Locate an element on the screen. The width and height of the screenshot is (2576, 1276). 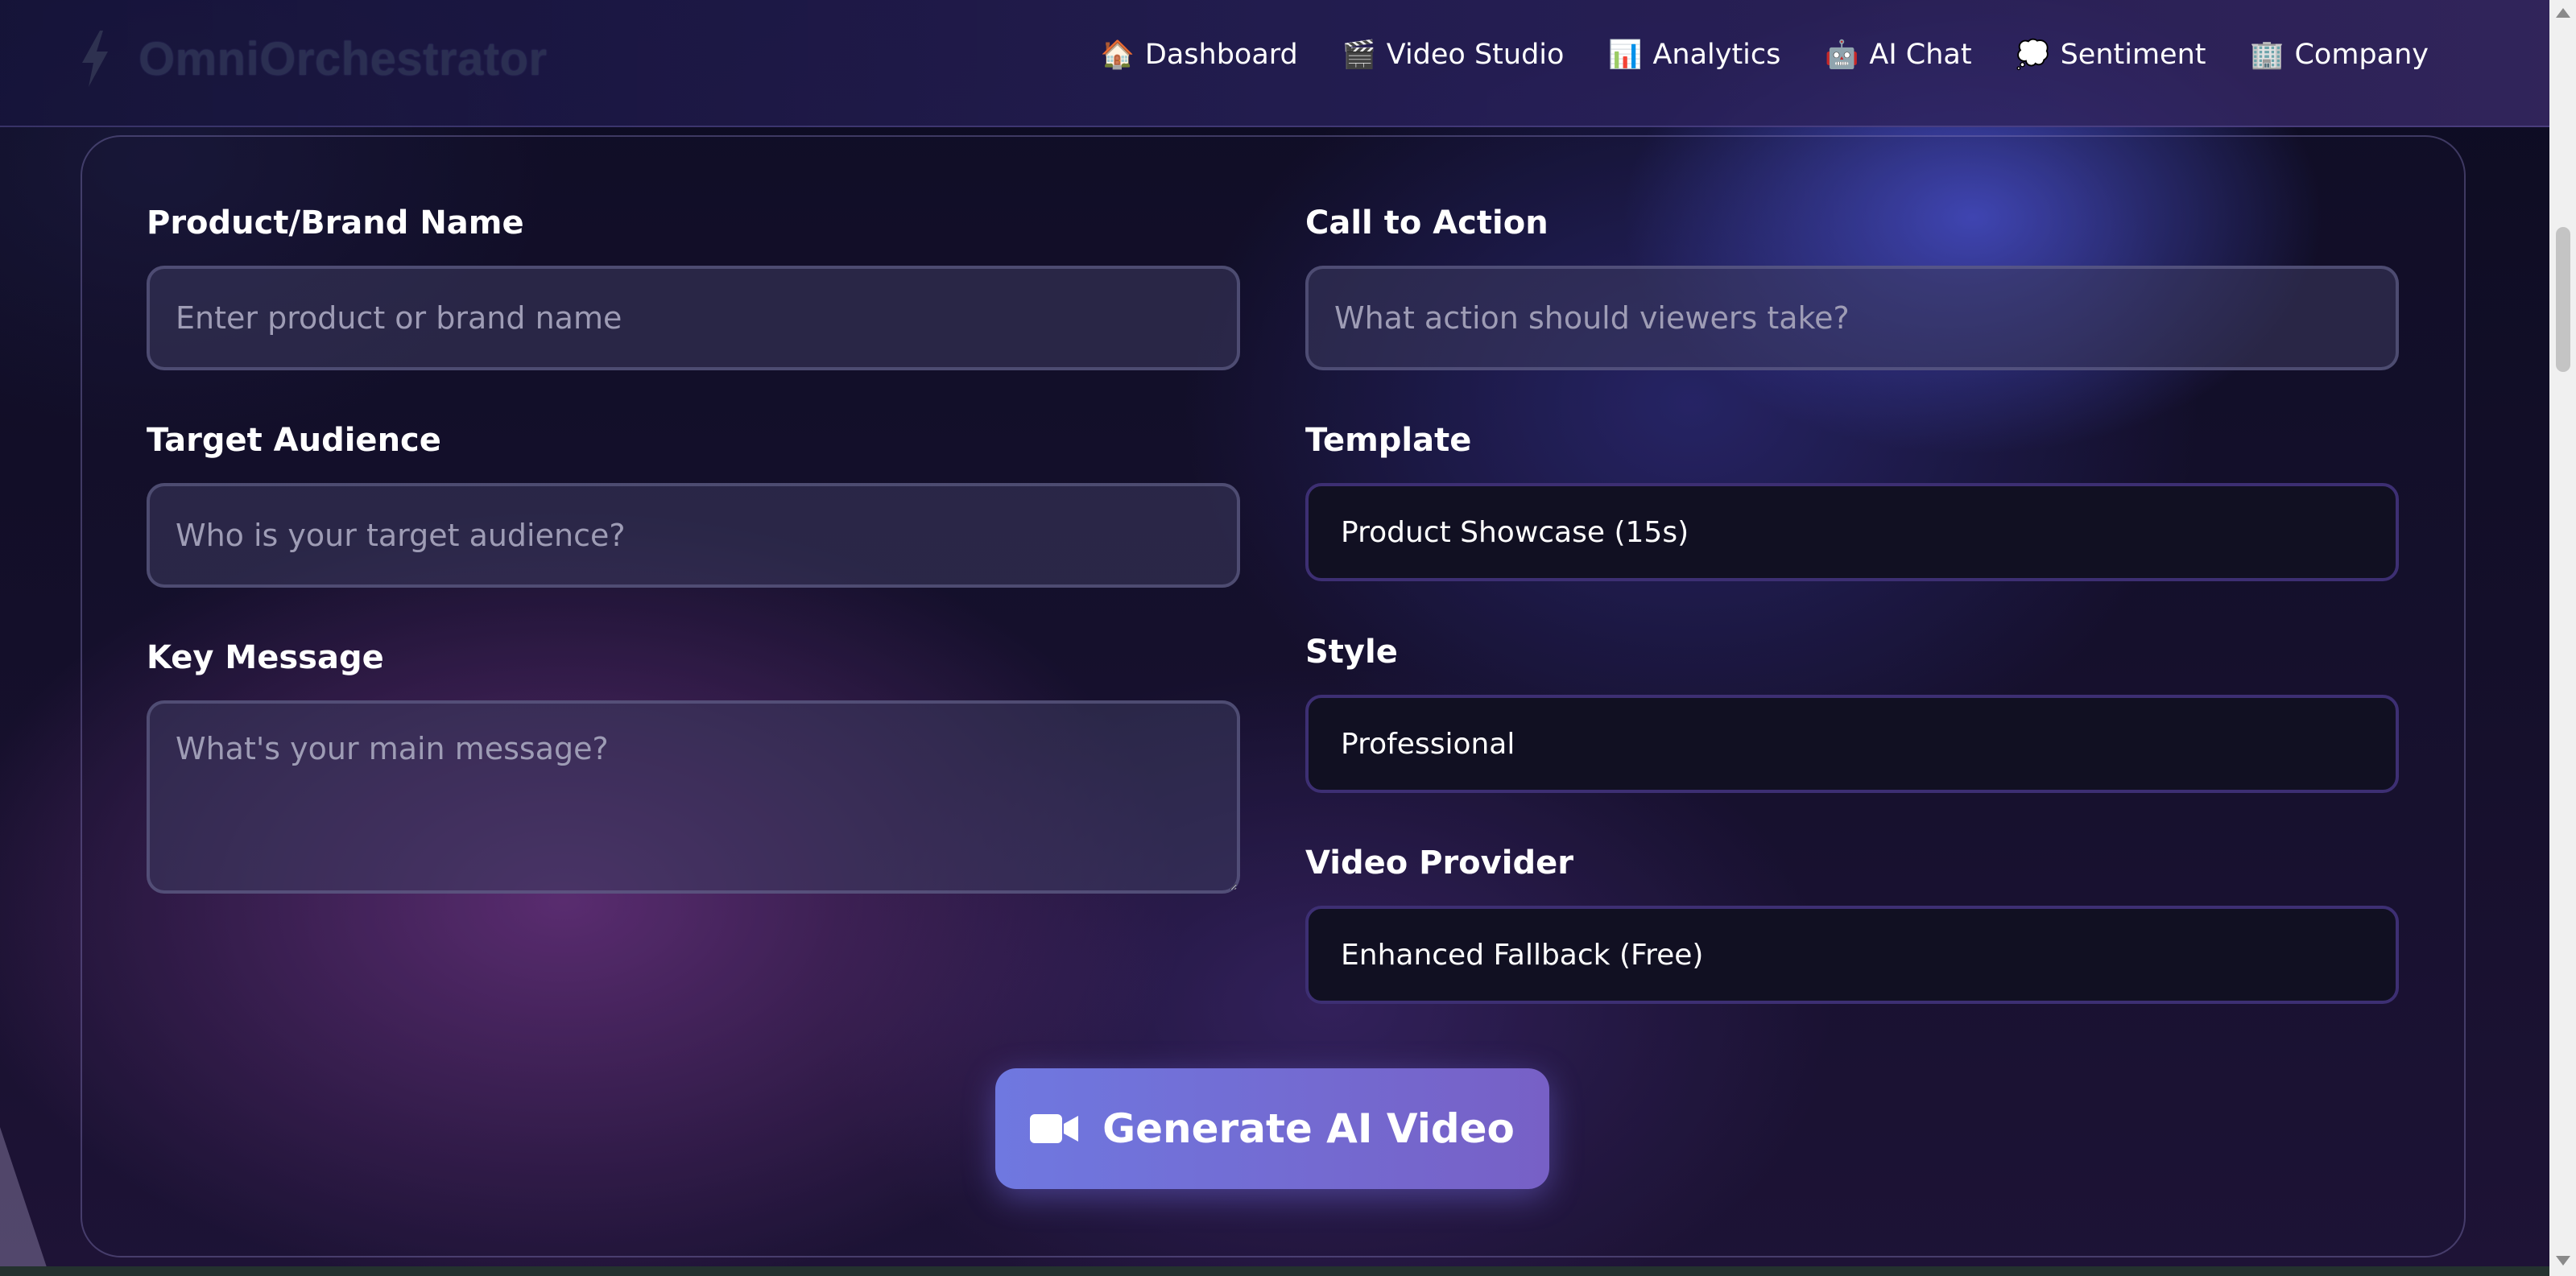
target-audience-label: Target Audience is located at coordinates (294, 440).